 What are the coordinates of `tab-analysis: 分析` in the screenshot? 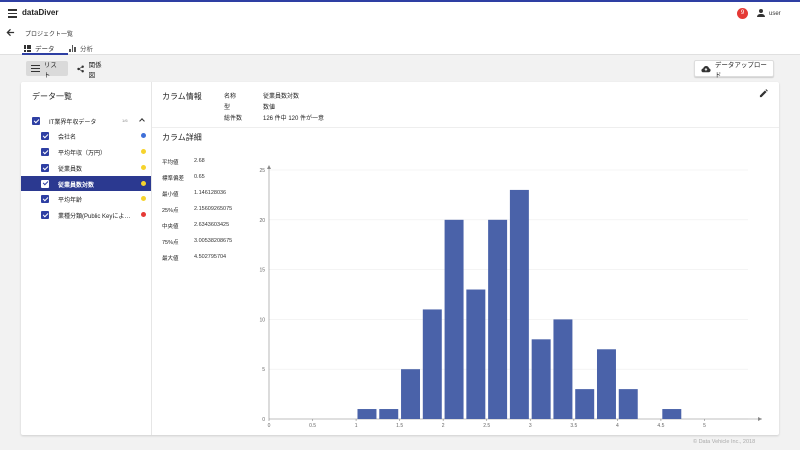 It's located at (81, 48).